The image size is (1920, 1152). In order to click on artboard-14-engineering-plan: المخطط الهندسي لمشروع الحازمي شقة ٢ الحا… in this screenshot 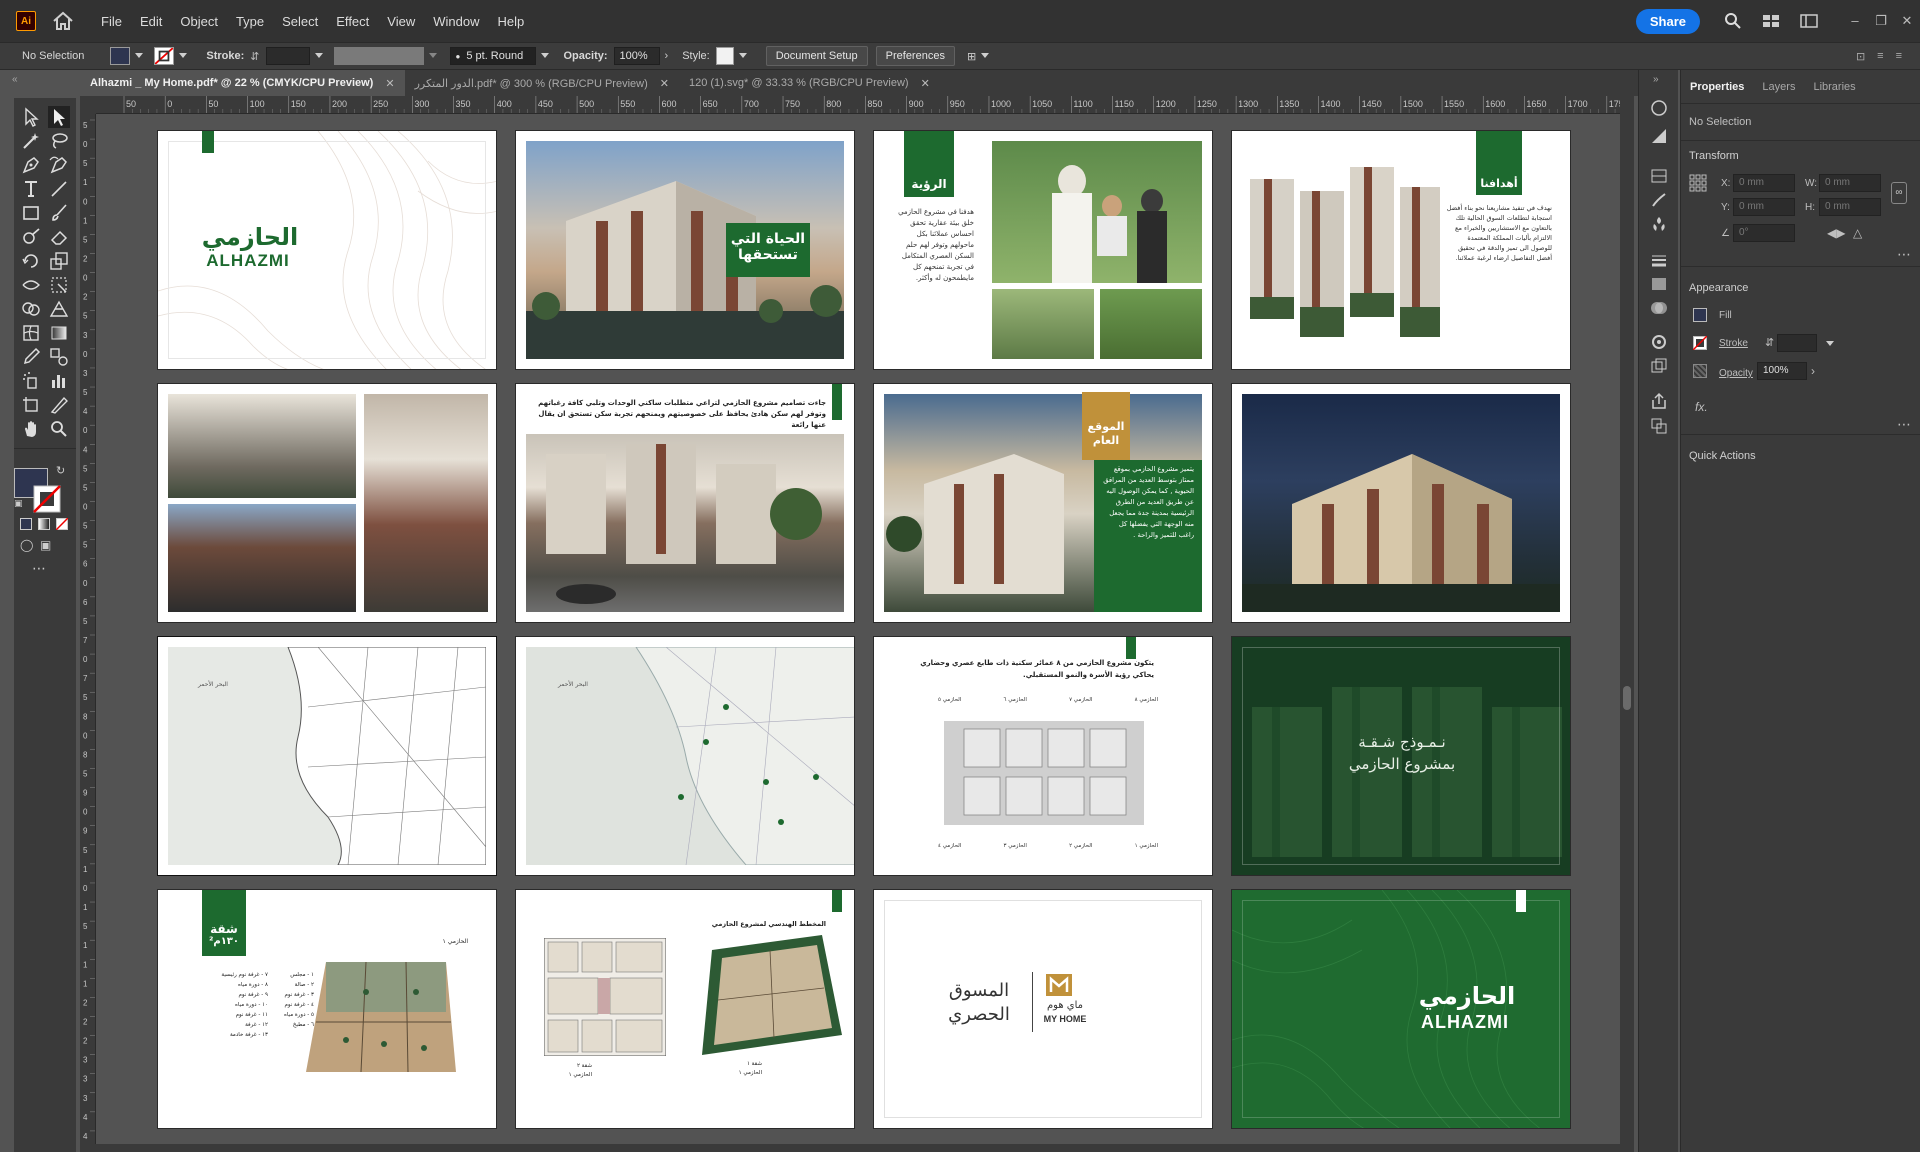, I will do `click(685, 1009)`.